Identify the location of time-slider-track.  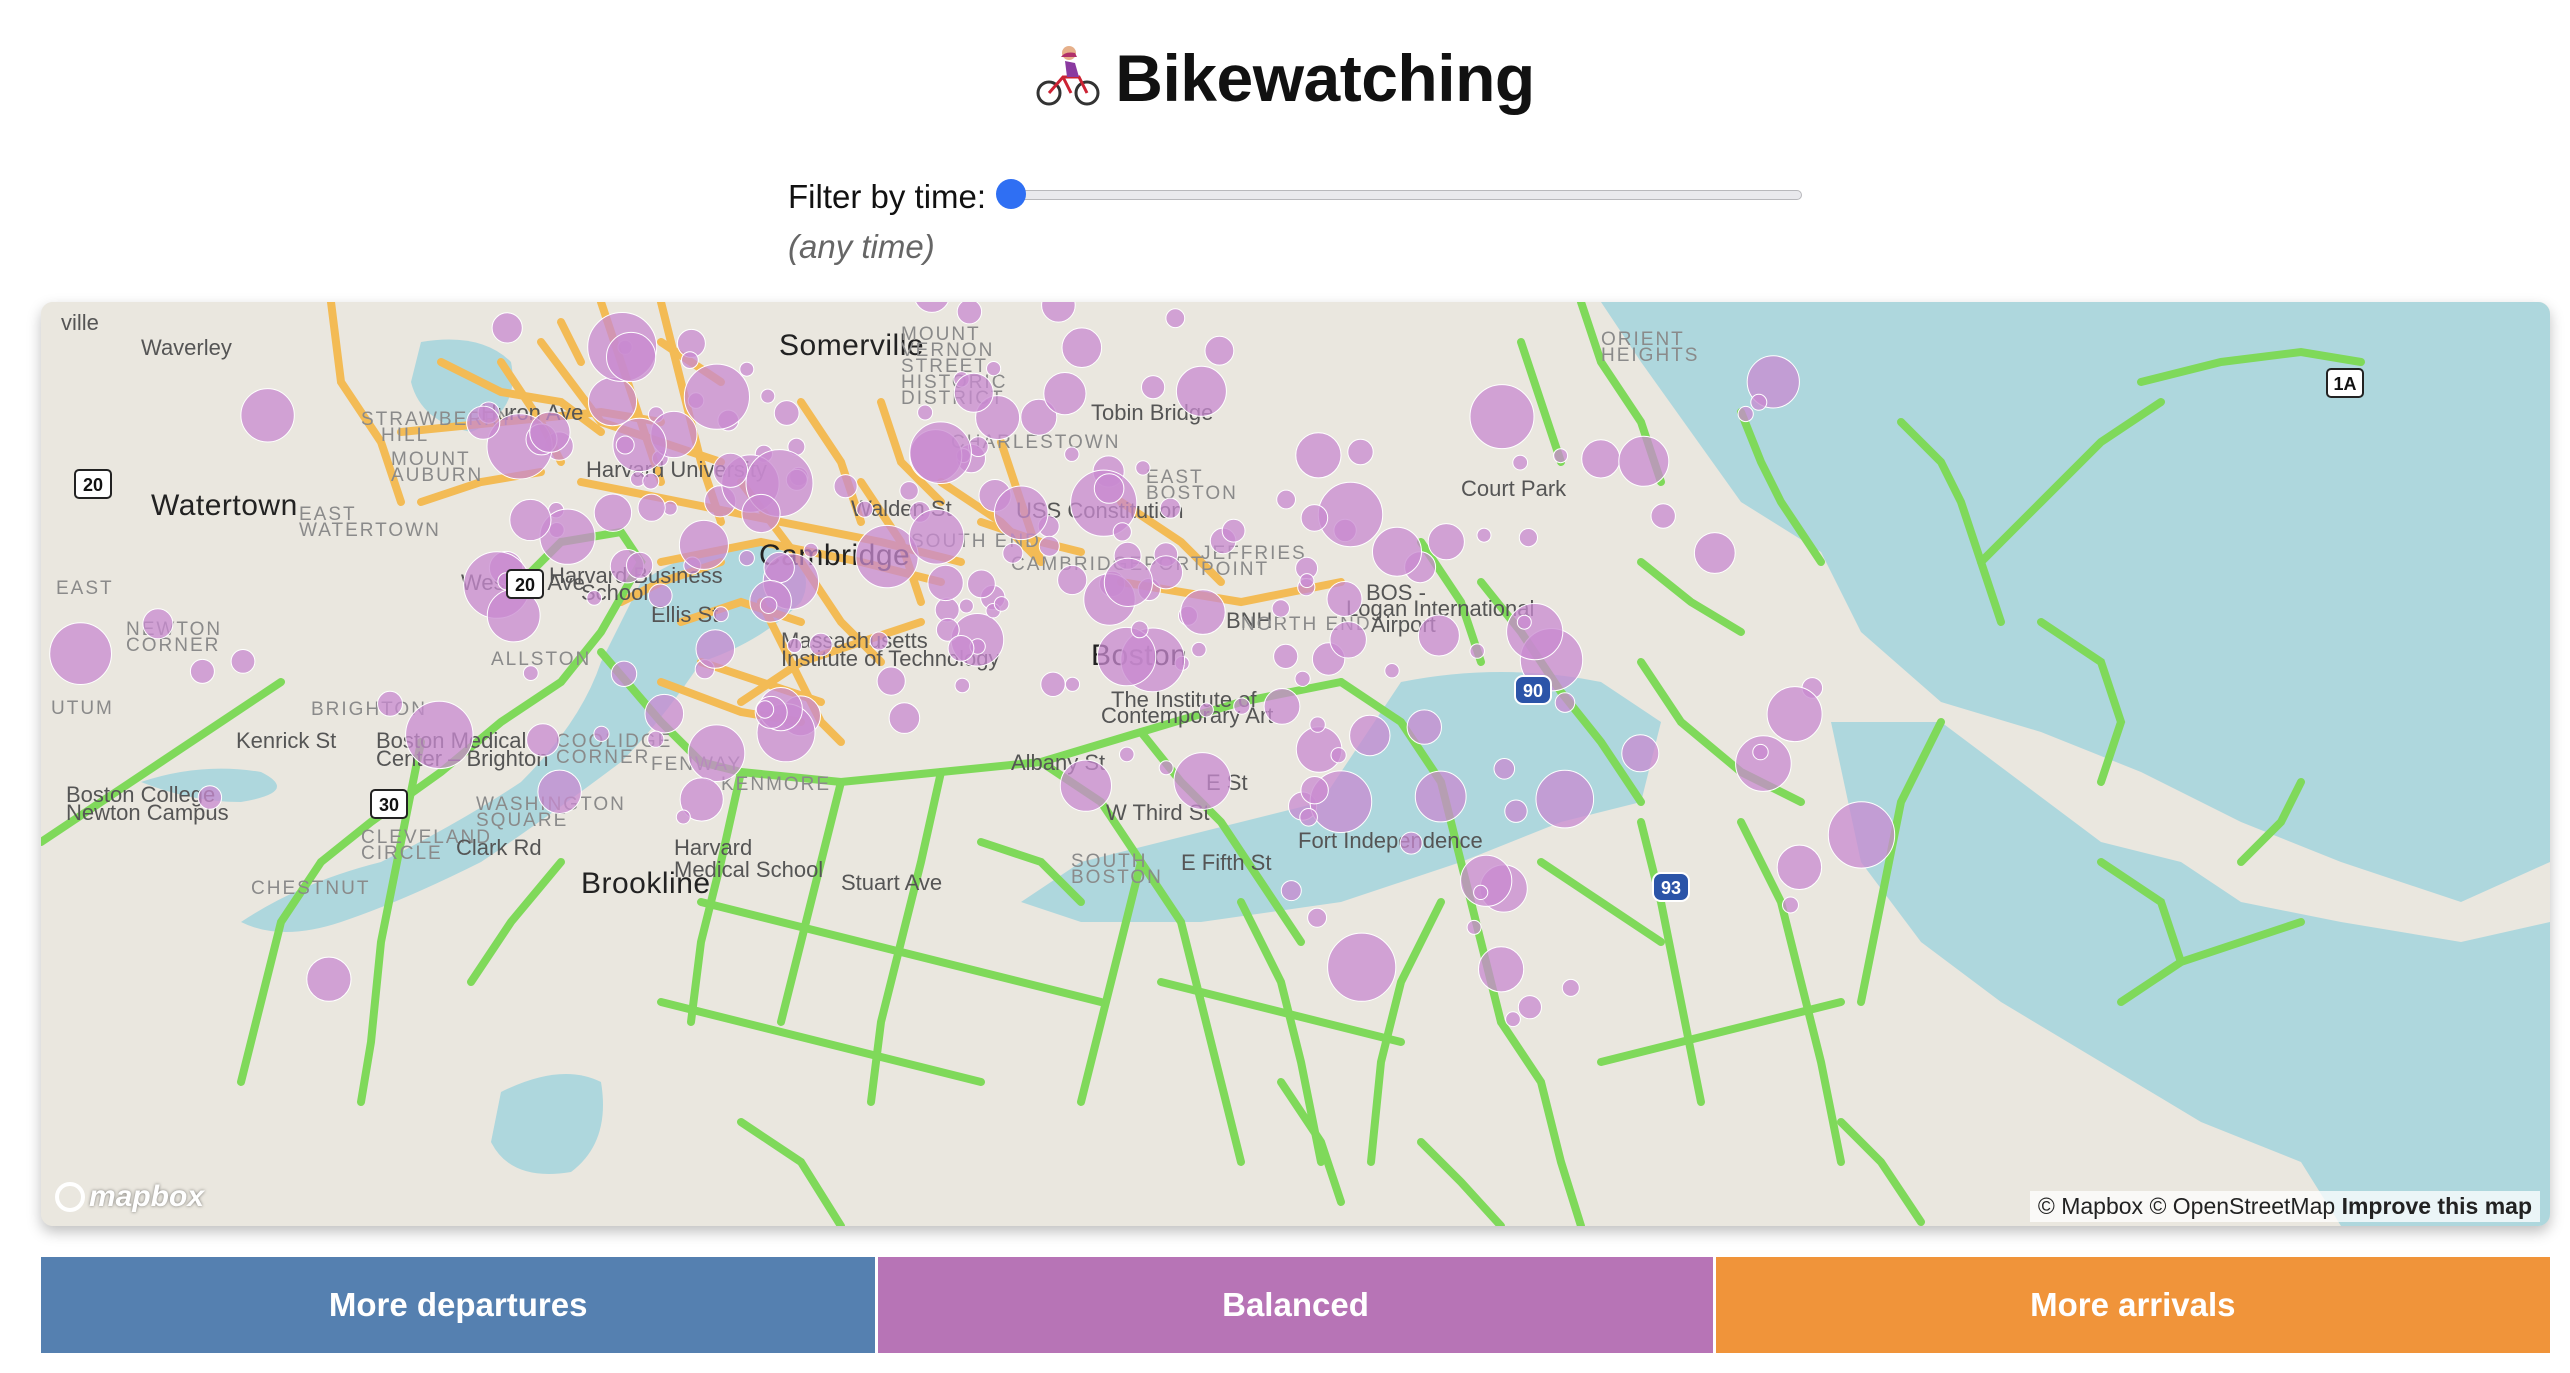
(1403, 195).